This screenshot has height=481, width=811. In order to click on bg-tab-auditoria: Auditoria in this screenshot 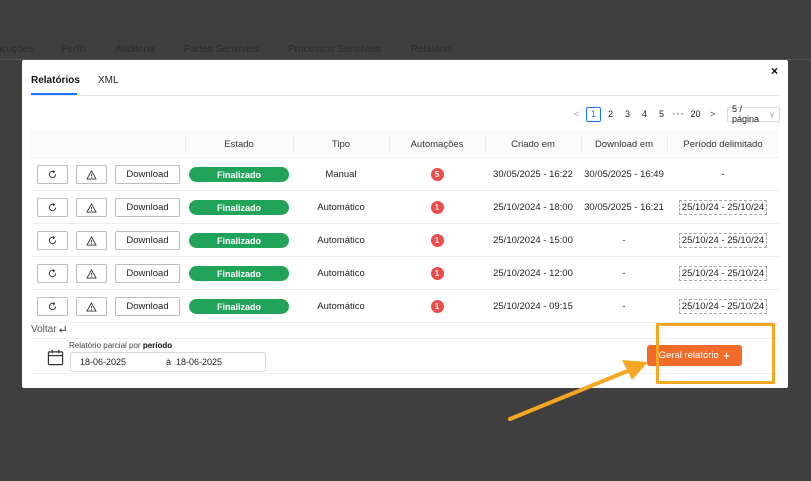, I will do `click(135, 49)`.